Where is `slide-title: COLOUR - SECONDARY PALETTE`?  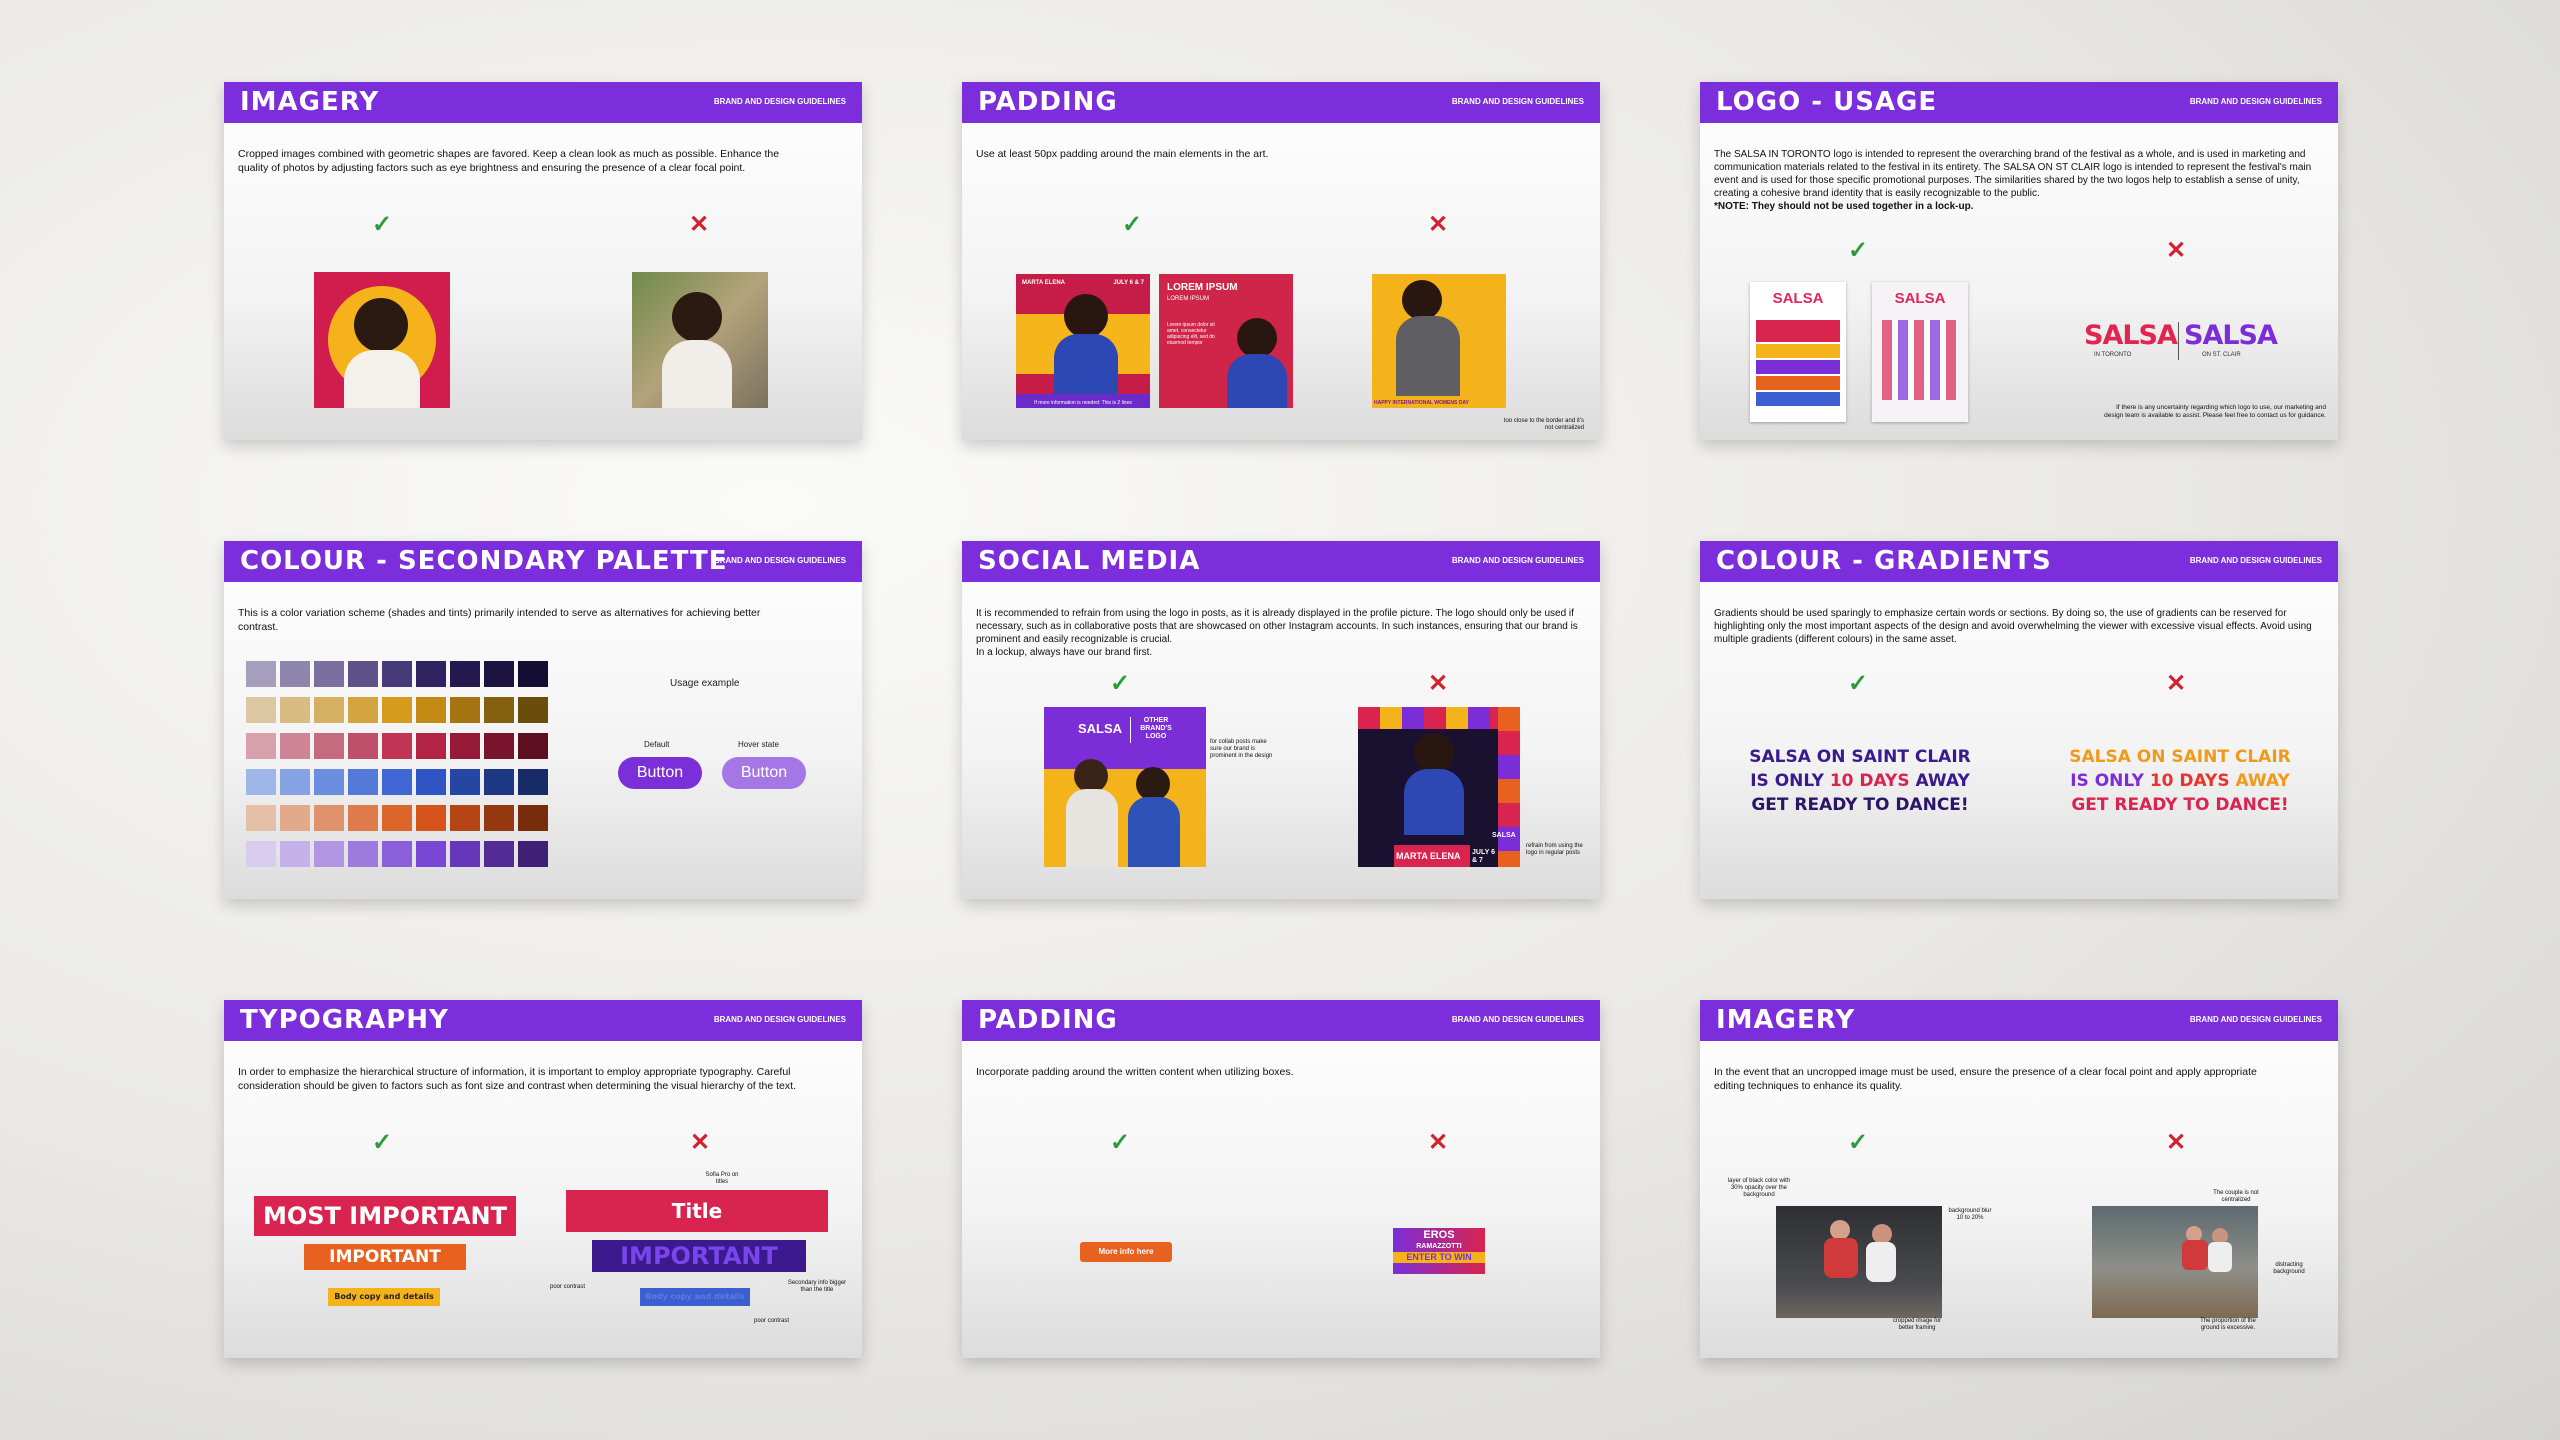 slide-title: COLOUR - SECONDARY PALETTE is located at coordinates (484, 561).